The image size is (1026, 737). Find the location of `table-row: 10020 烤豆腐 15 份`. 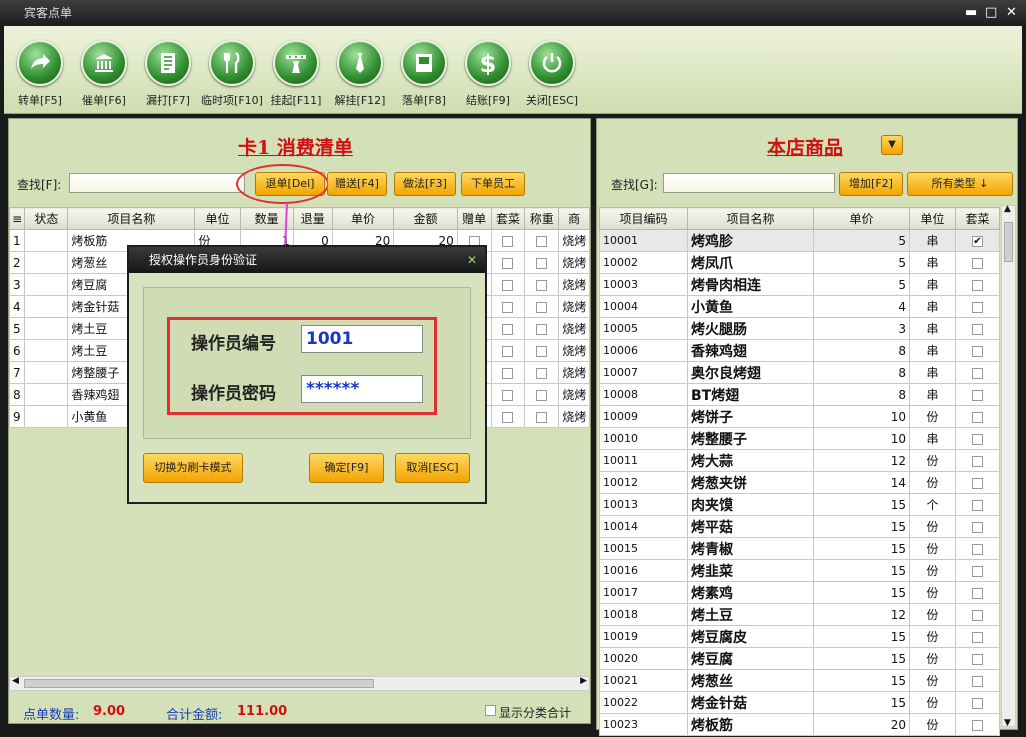

table-row: 10020 烤豆腐 15 份 is located at coordinates (799, 658).